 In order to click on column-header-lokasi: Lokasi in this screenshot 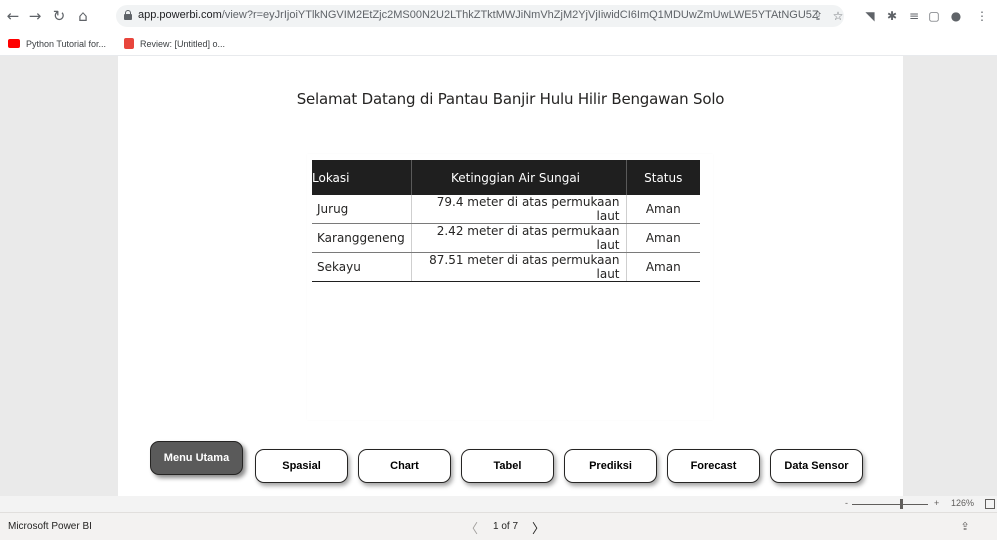, I will do `click(362, 177)`.